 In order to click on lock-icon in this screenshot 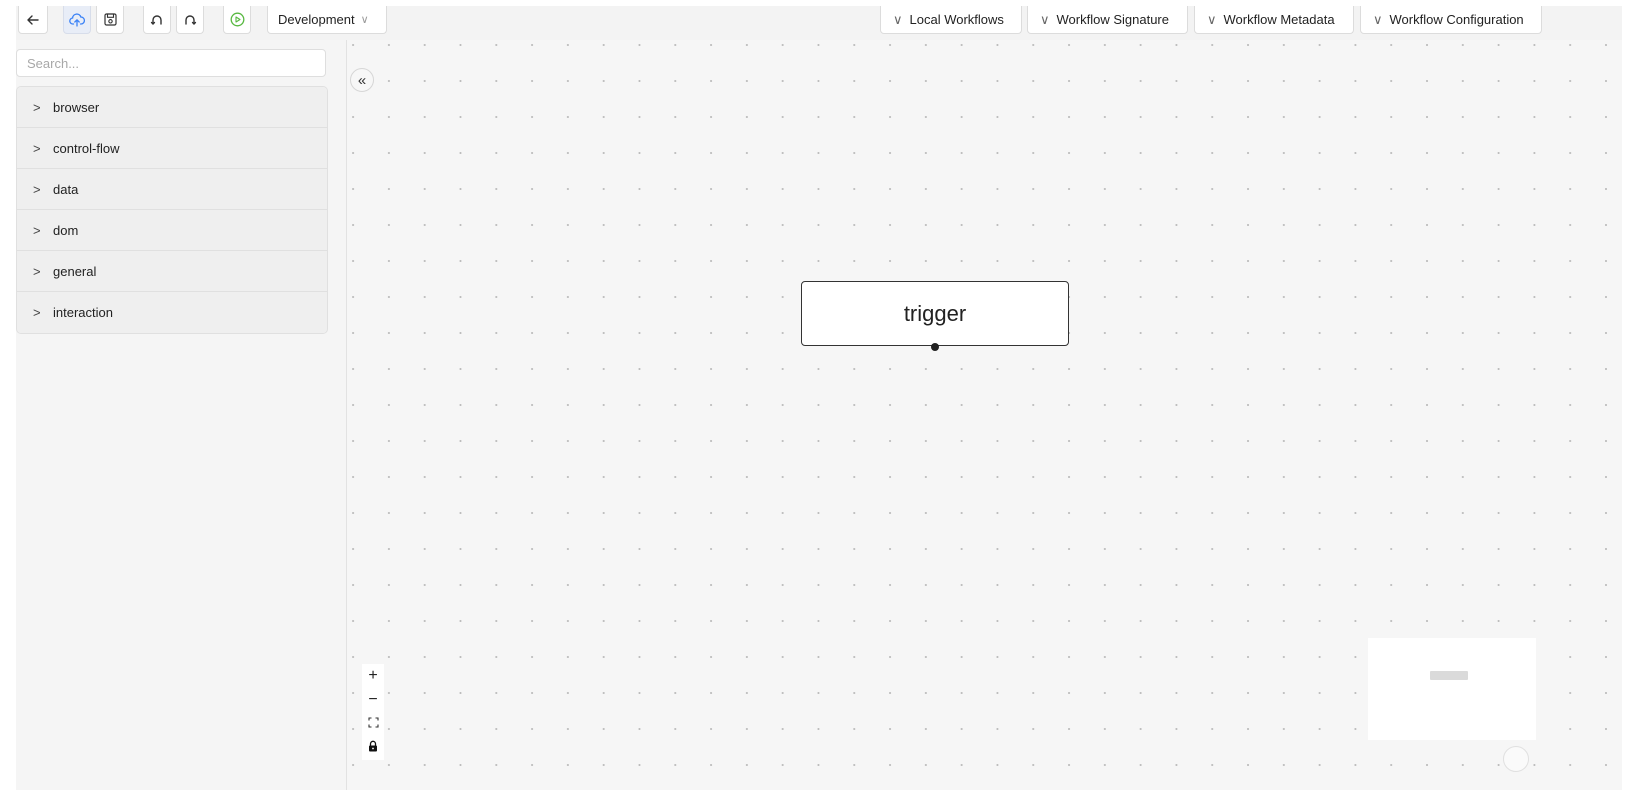, I will do `click(373, 748)`.